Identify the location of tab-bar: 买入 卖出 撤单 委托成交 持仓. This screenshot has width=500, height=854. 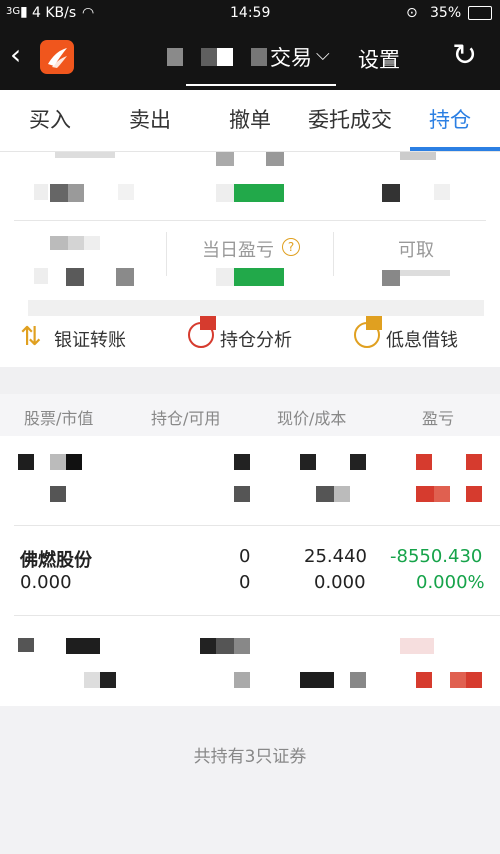
(250, 121).